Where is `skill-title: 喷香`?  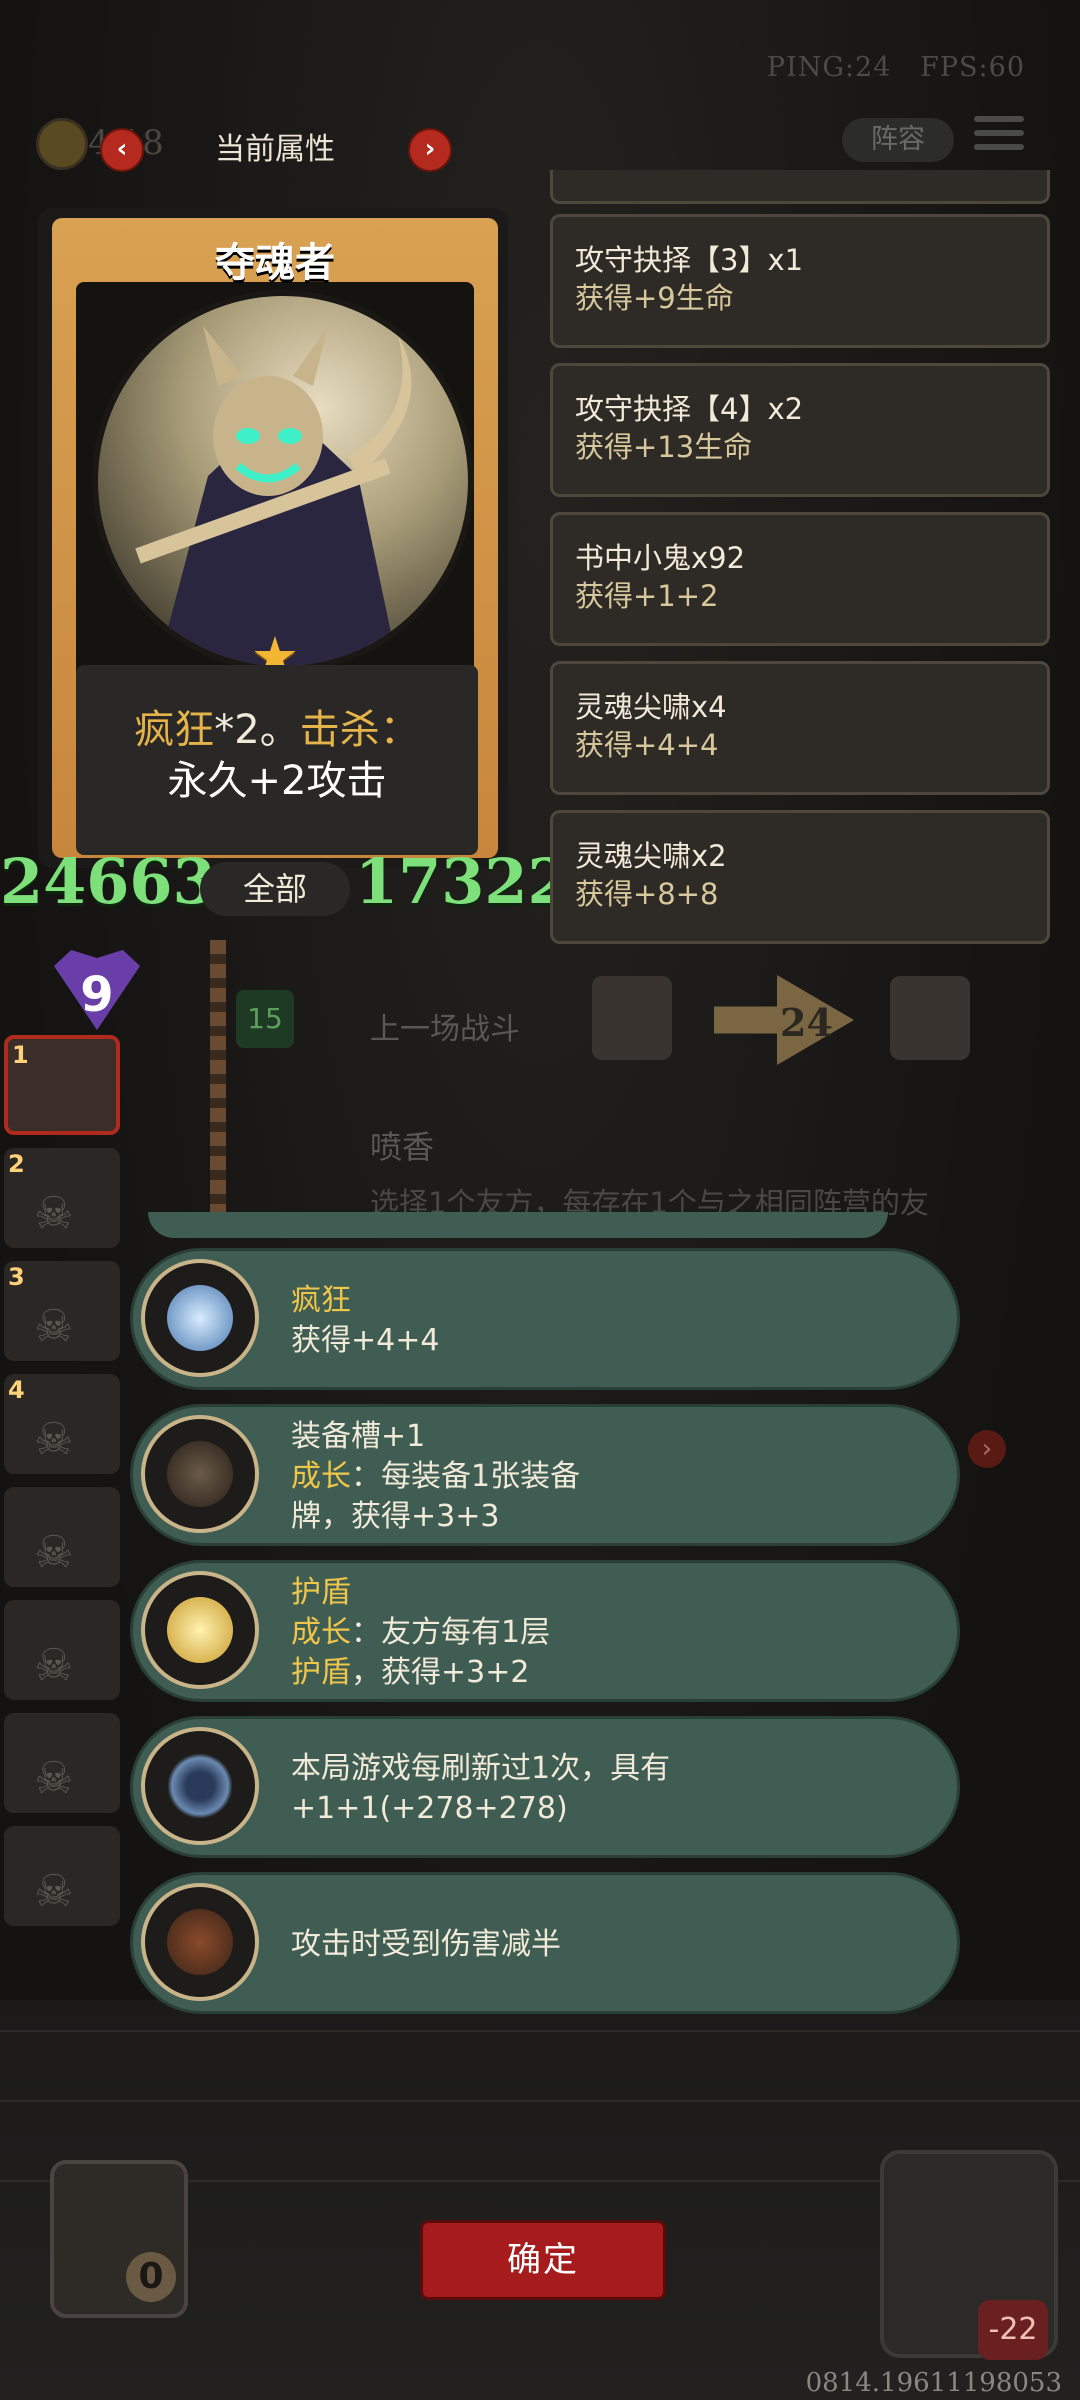 skill-title: 喷香 is located at coordinates (402, 1147).